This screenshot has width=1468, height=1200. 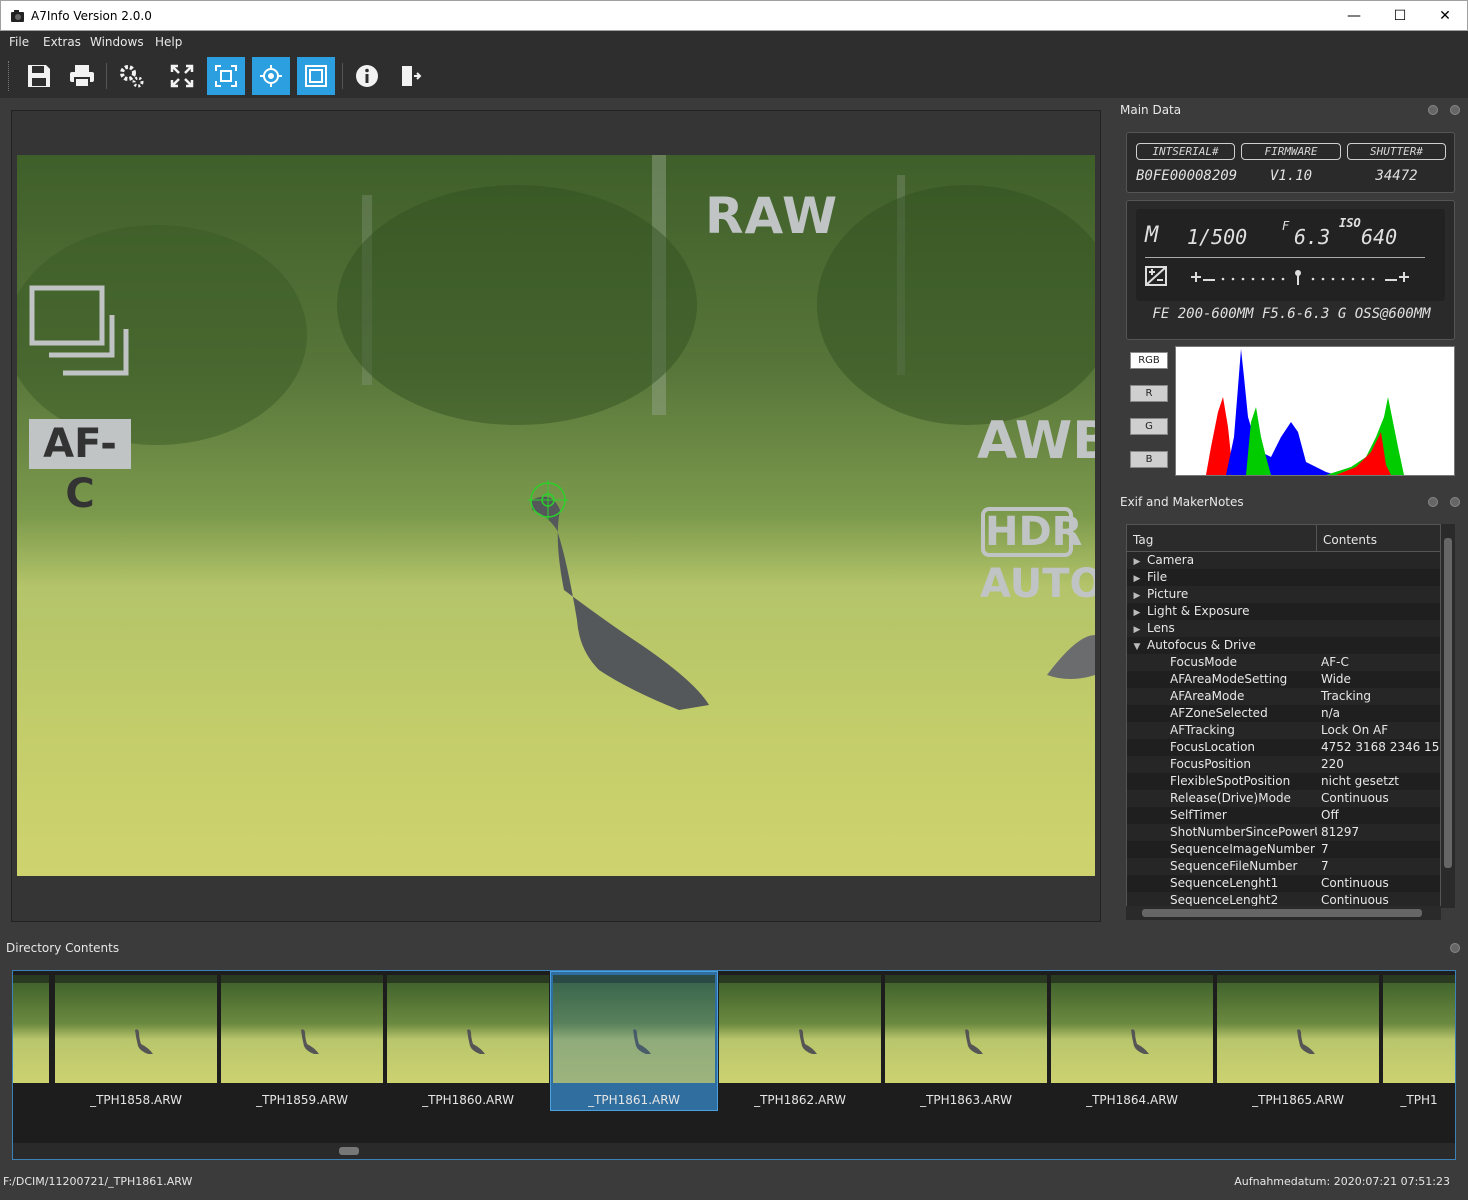 What do you see at coordinates (468, 1100) in the screenshot?
I see `thumbnail-label: _TPH1860.ARW` at bounding box center [468, 1100].